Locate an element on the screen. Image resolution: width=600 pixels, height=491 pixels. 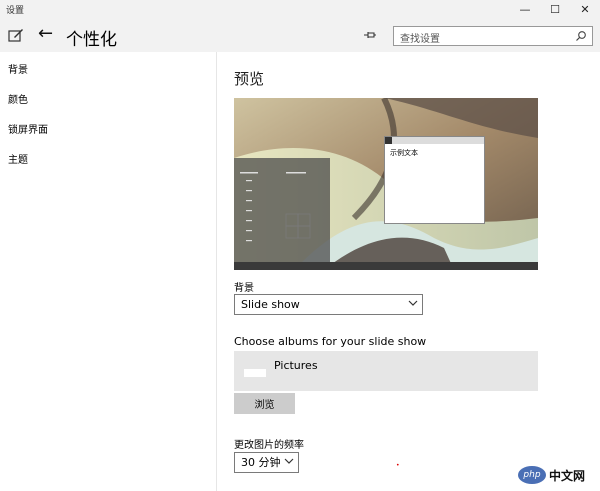
window-title: 设置 is located at coordinates (15, 11).